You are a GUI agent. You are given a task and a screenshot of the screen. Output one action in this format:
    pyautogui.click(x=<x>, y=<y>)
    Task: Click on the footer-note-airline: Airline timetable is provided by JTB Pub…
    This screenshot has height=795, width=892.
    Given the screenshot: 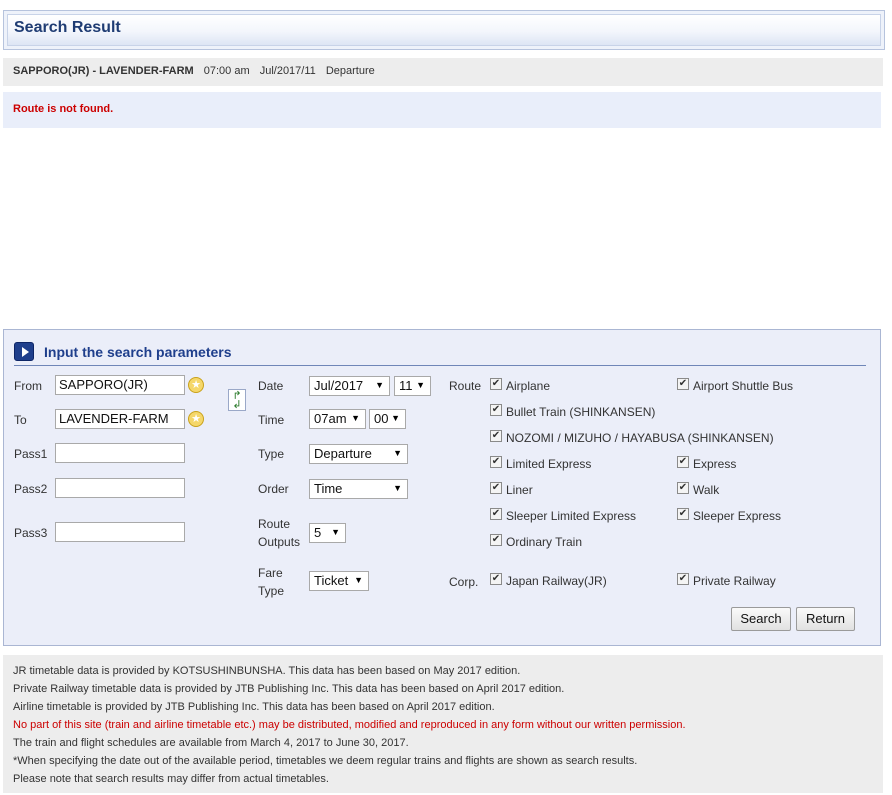 What is the action you would take?
    pyautogui.click(x=254, y=707)
    